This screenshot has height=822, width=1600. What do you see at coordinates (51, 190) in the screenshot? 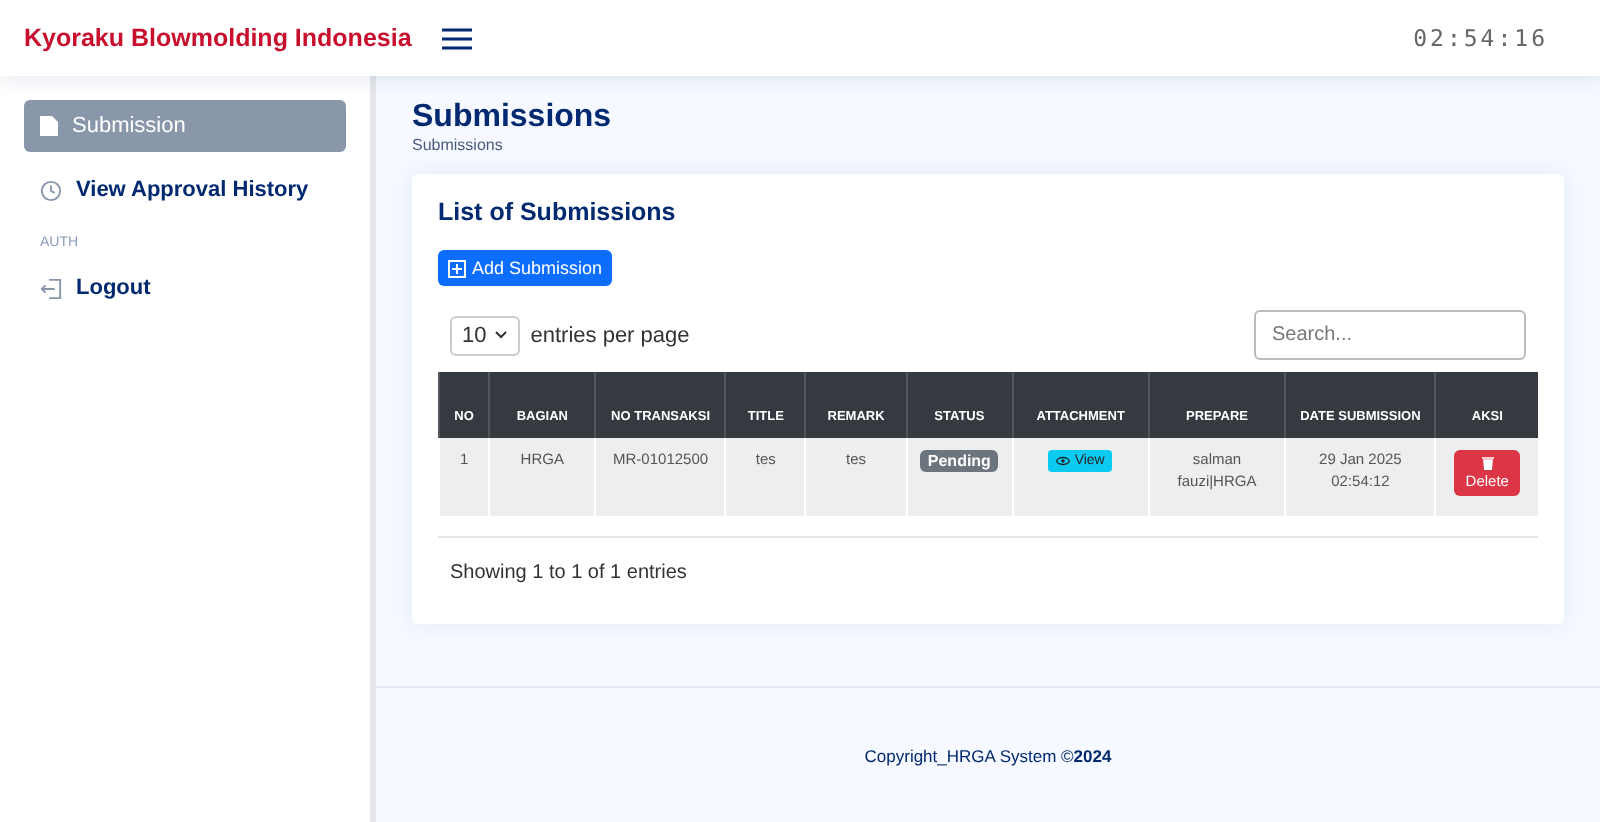
I see `clock-icon` at bounding box center [51, 190].